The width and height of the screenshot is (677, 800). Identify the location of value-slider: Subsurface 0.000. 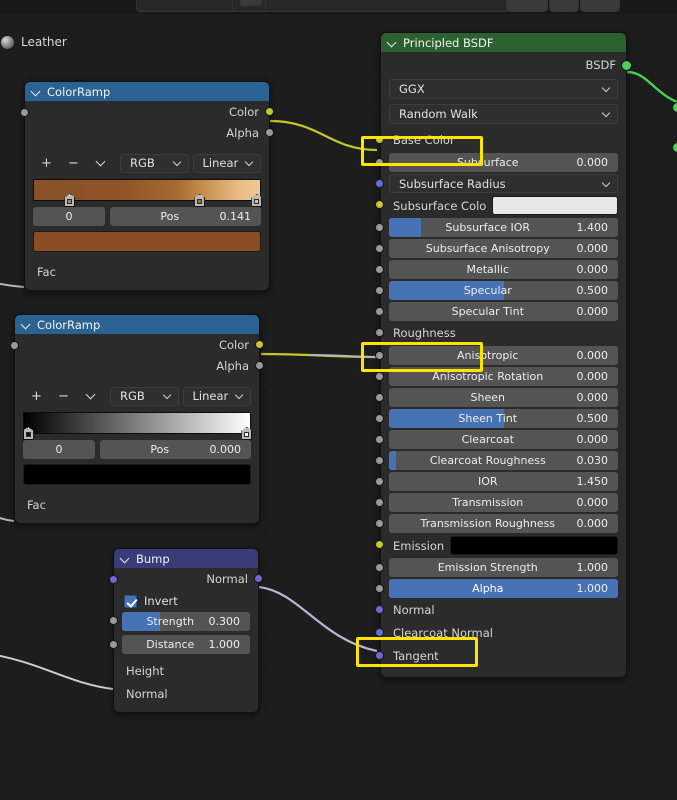
(503, 162).